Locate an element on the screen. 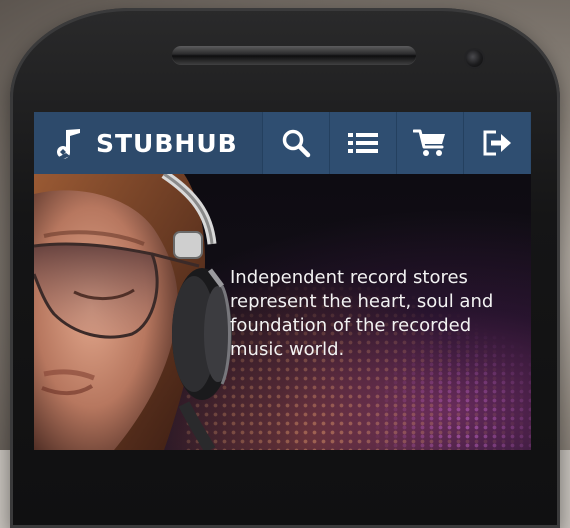 The image size is (570, 528). top-navbar: STUBHUB is located at coordinates (282, 143).